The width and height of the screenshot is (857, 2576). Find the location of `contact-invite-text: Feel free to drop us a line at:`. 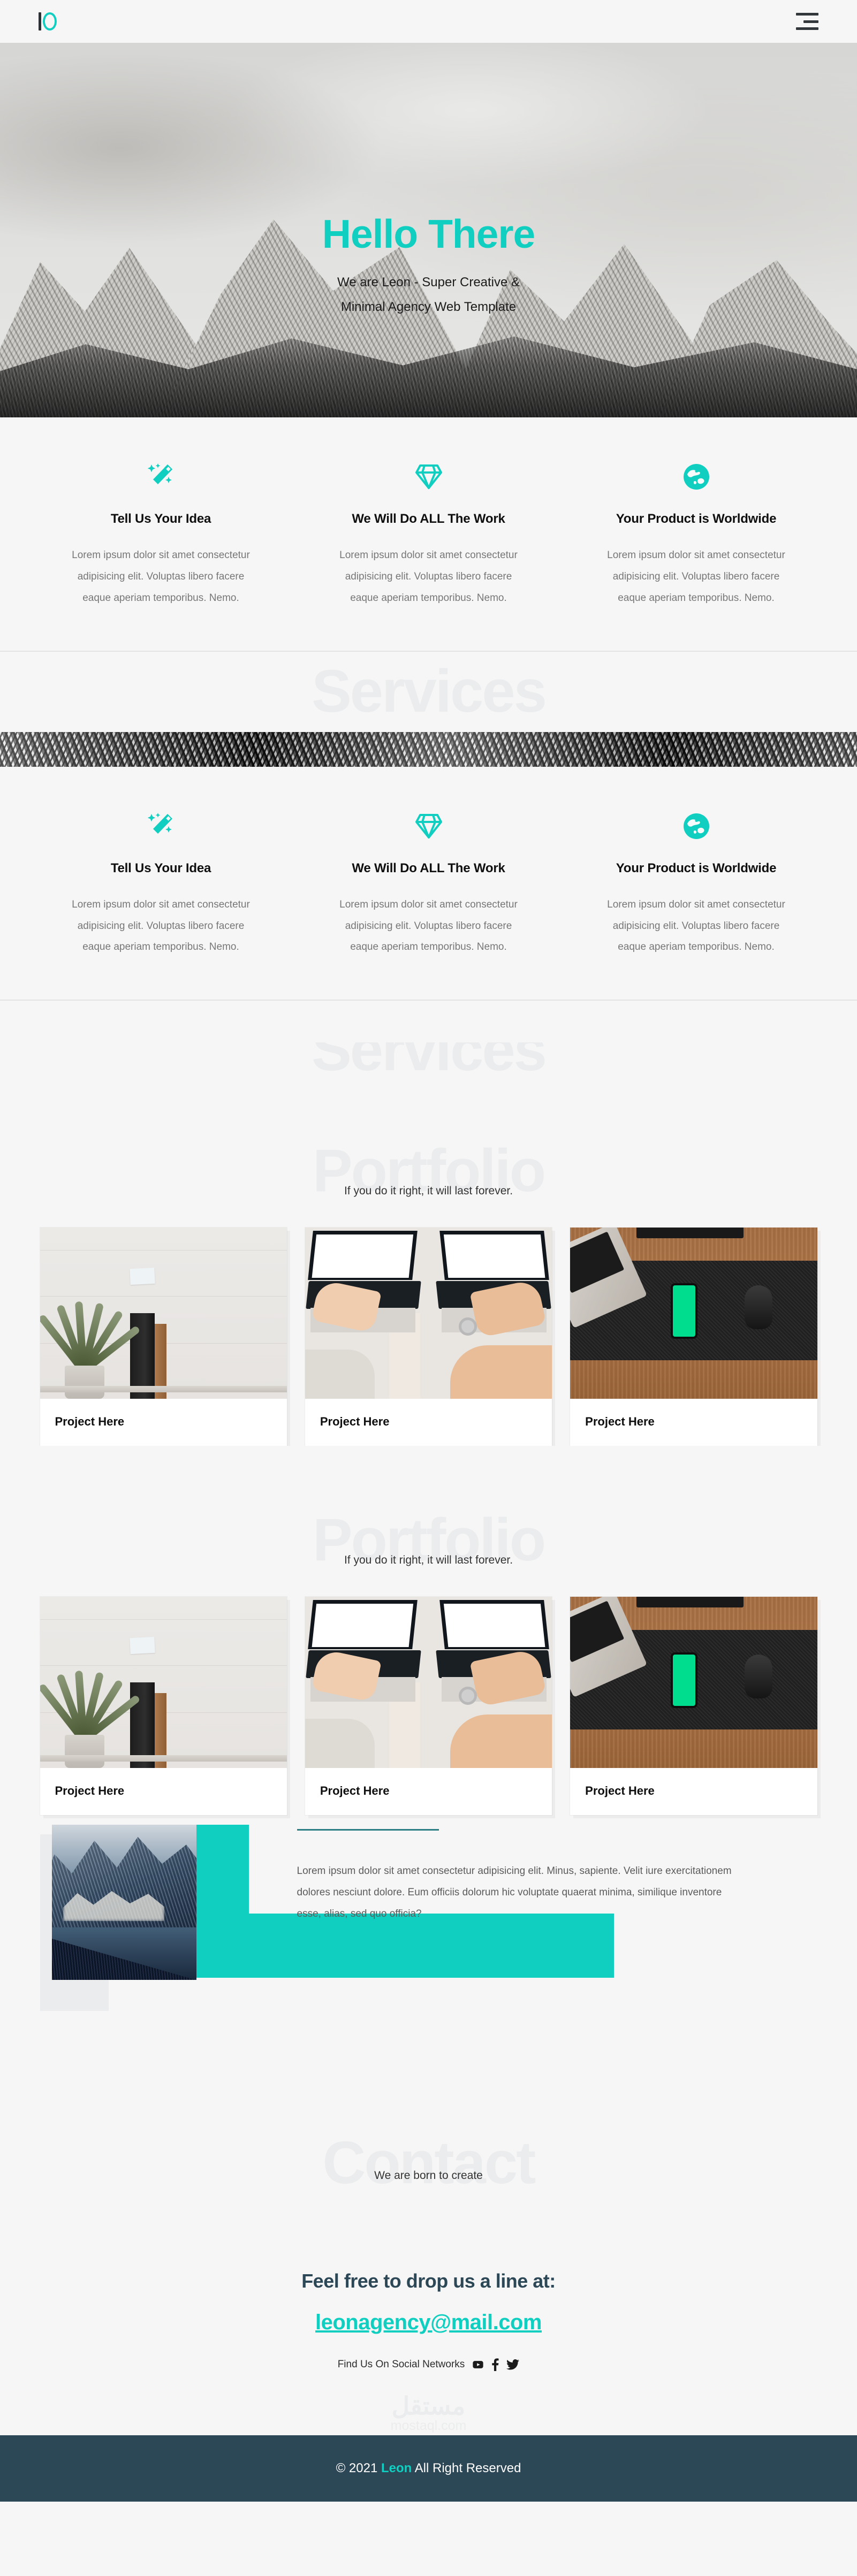

contact-invite-text: Feel free to drop us a line at: is located at coordinates (428, 2281).